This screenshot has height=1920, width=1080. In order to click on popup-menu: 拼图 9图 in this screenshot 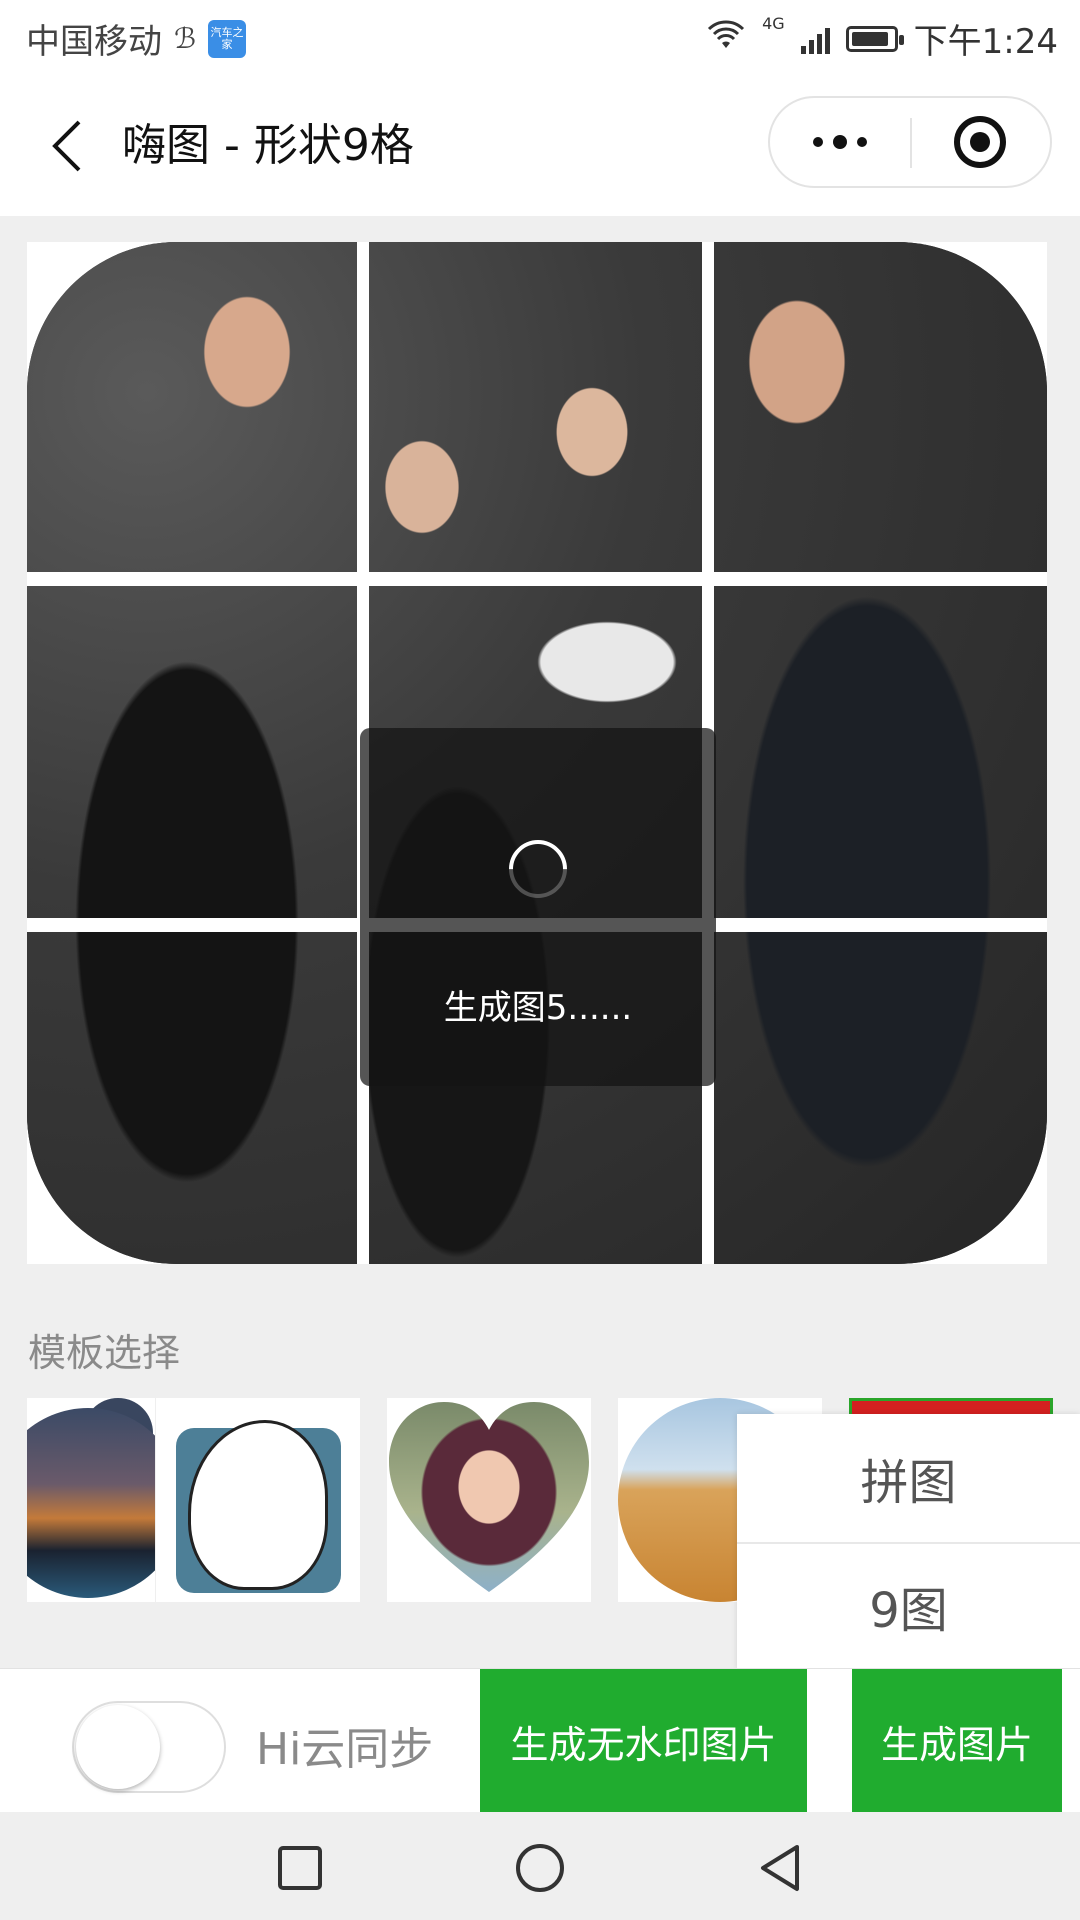, I will do `click(908, 1542)`.